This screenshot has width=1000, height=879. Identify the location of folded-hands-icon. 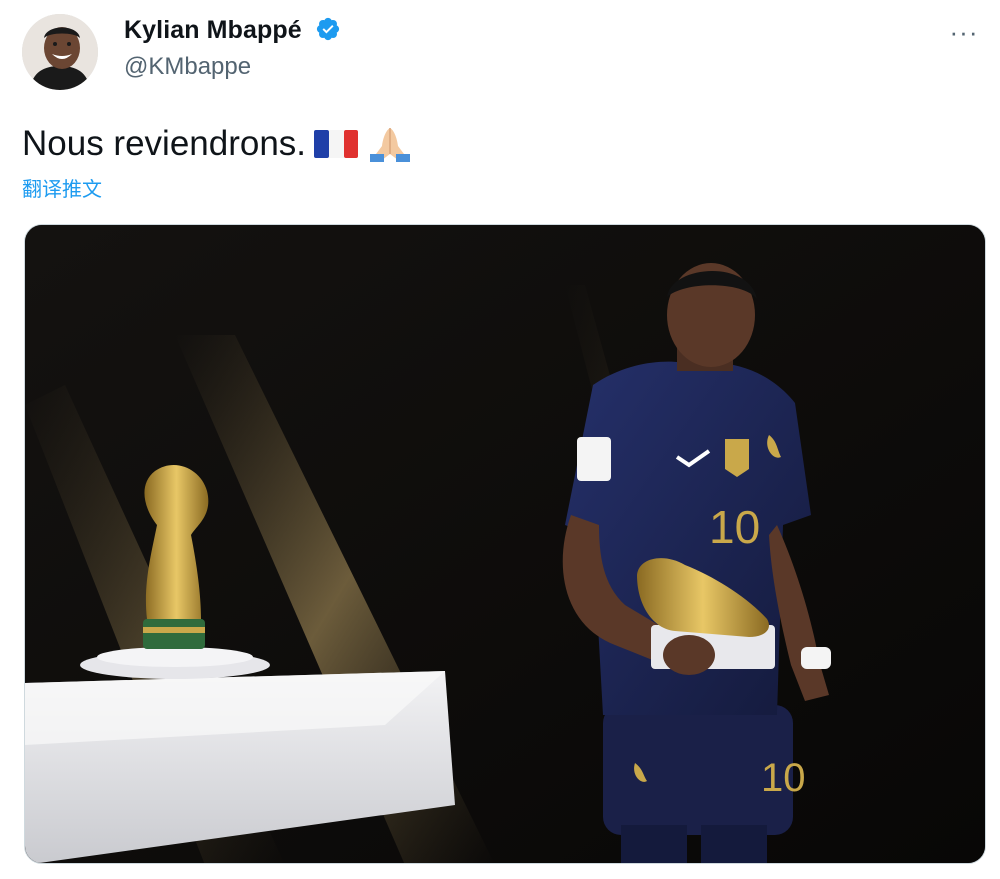
(390, 145).